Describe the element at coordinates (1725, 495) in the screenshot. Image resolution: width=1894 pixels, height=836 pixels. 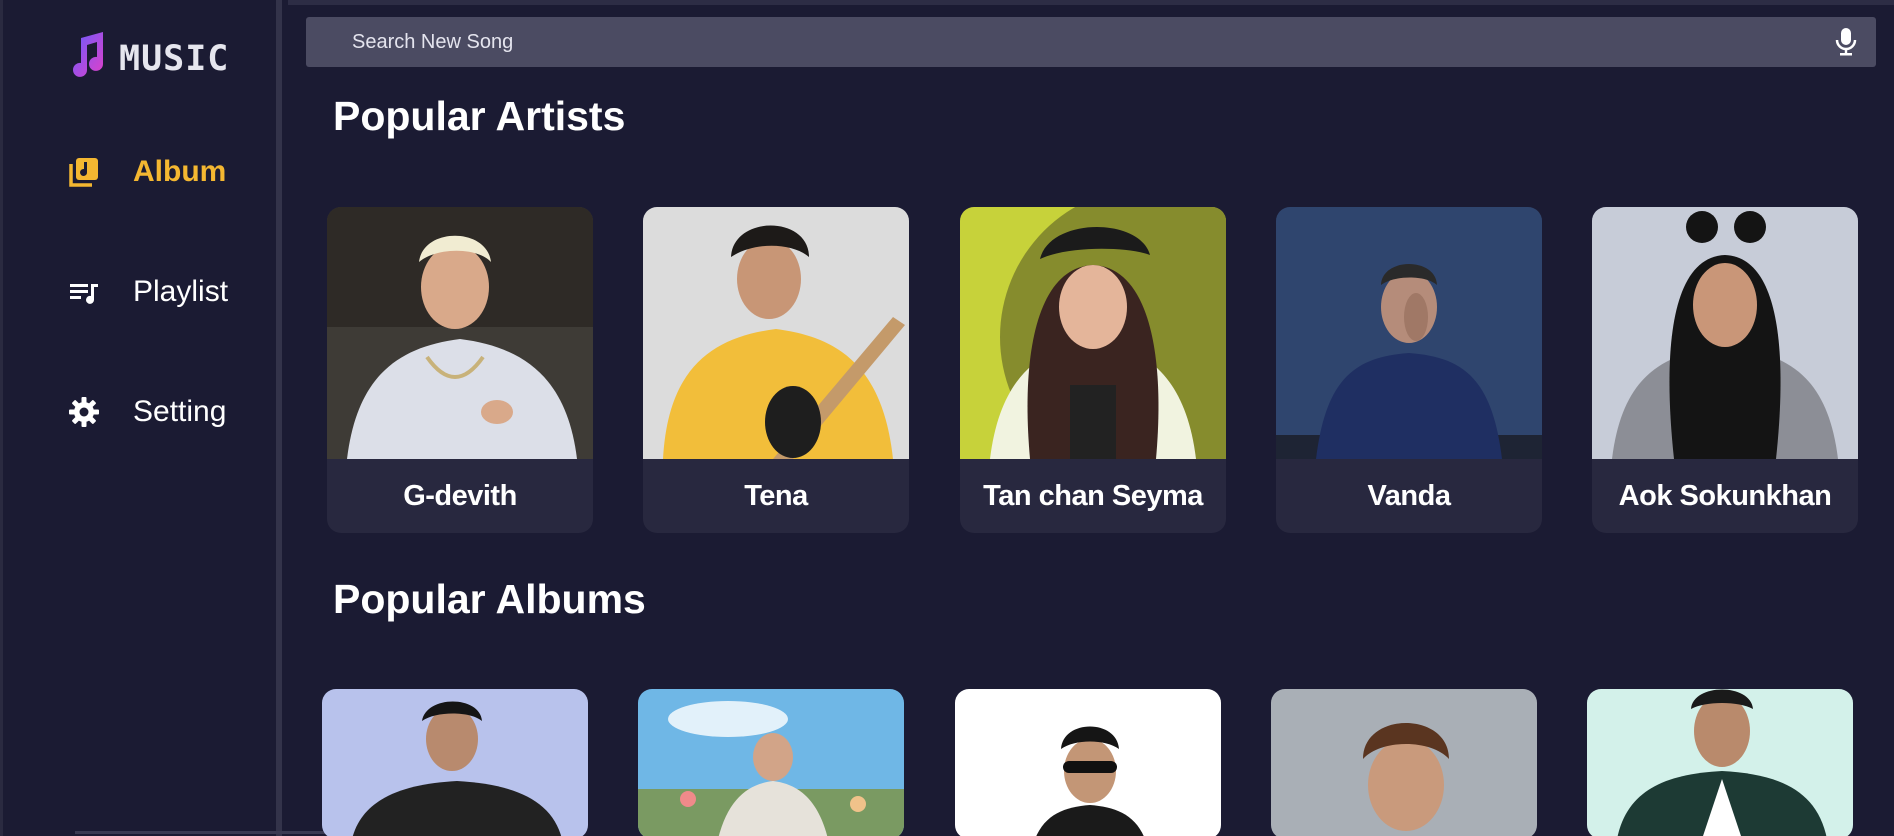
I see `artist-name: Aok Sokunkhan` at that location.